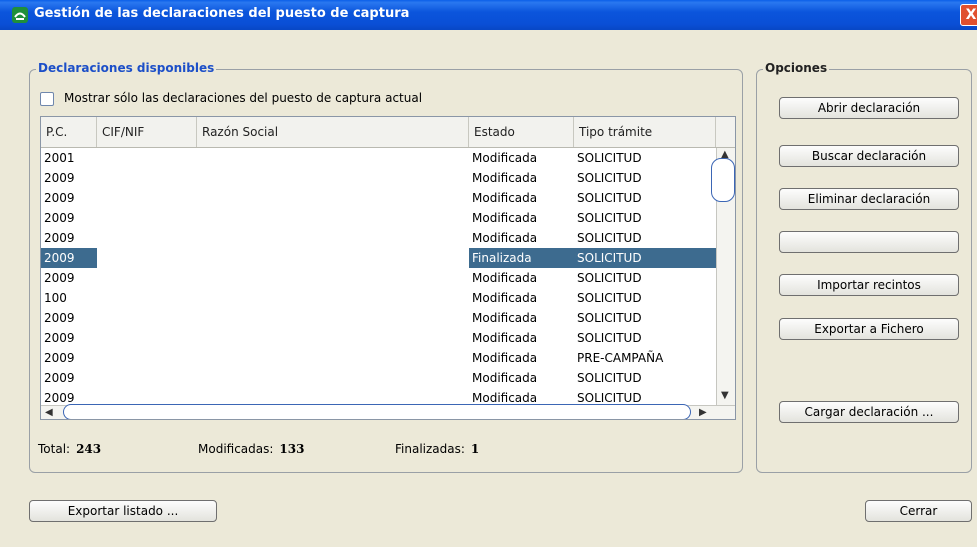  Describe the element at coordinates (723, 180) in the screenshot. I see `vertical-scroll-thumb` at that location.